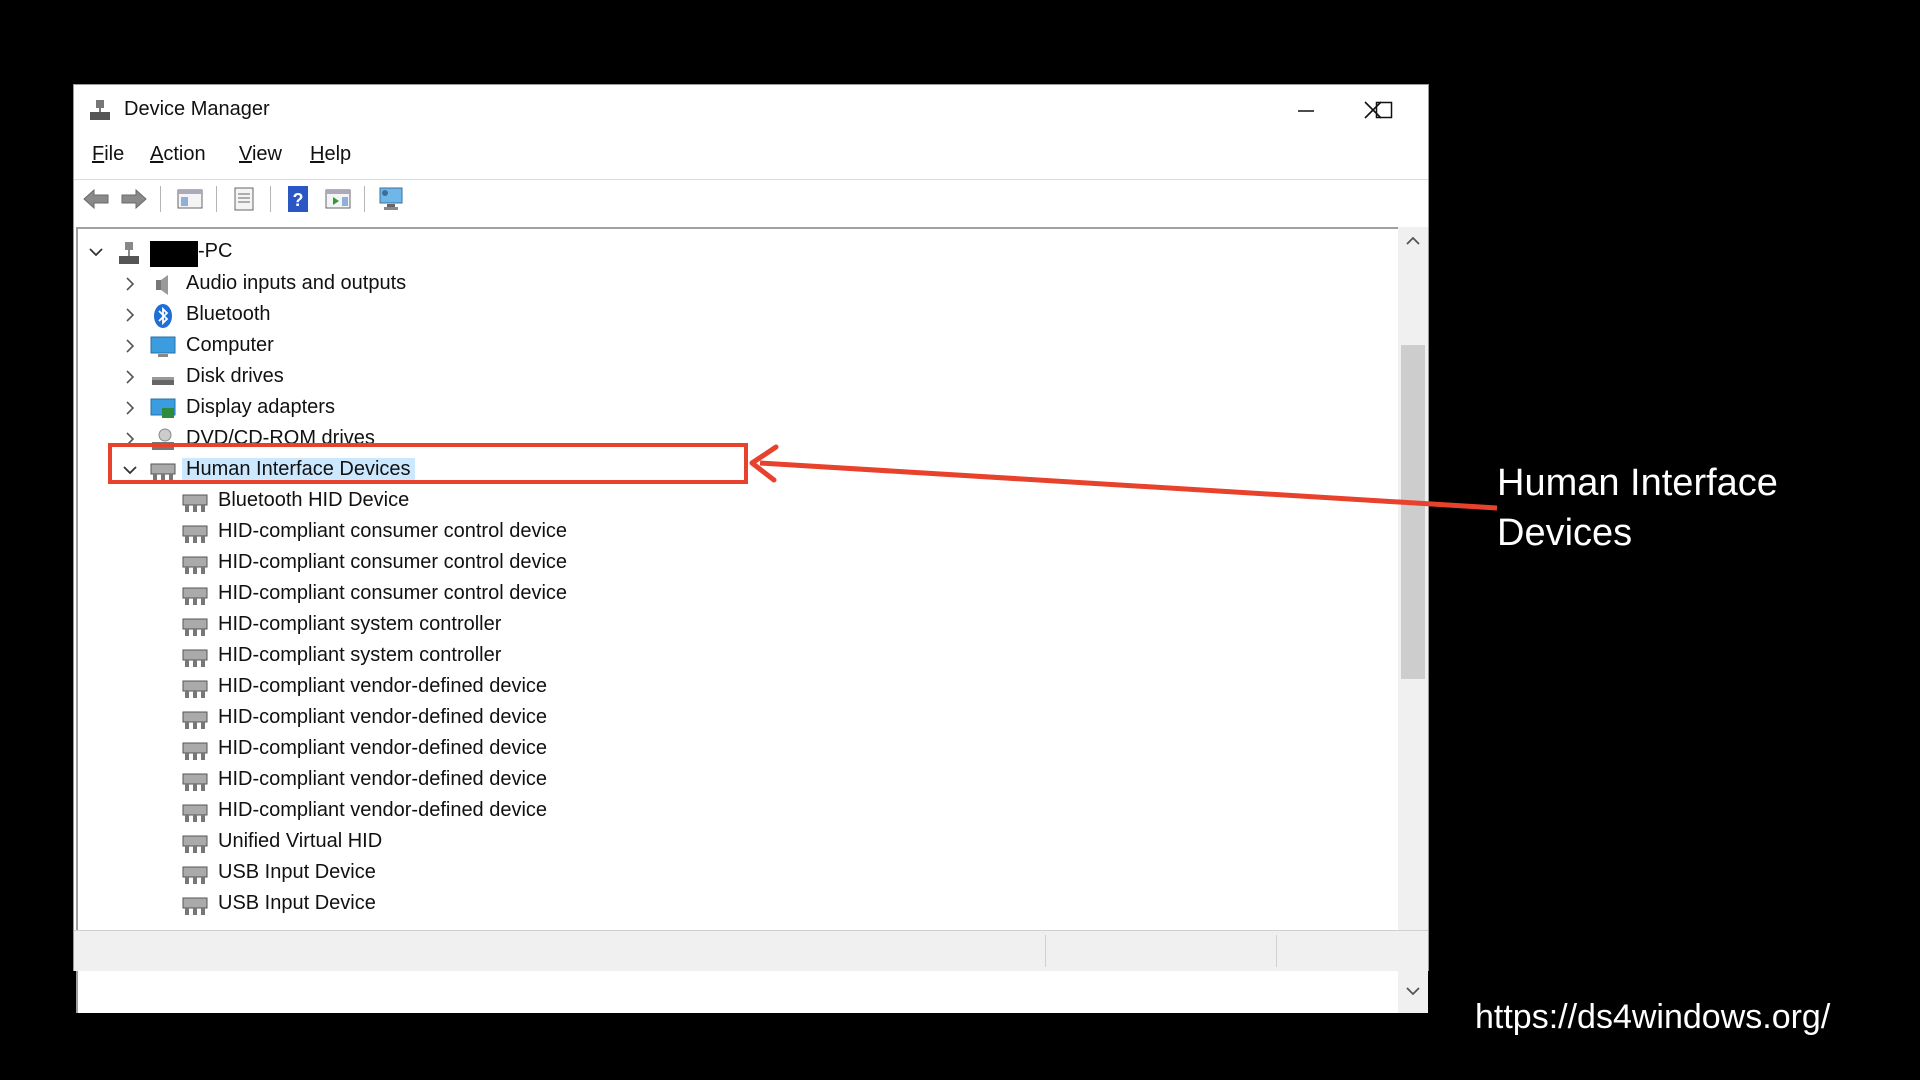 This screenshot has height=1080, width=1920. I want to click on minimize-icon, so click(1306, 111).